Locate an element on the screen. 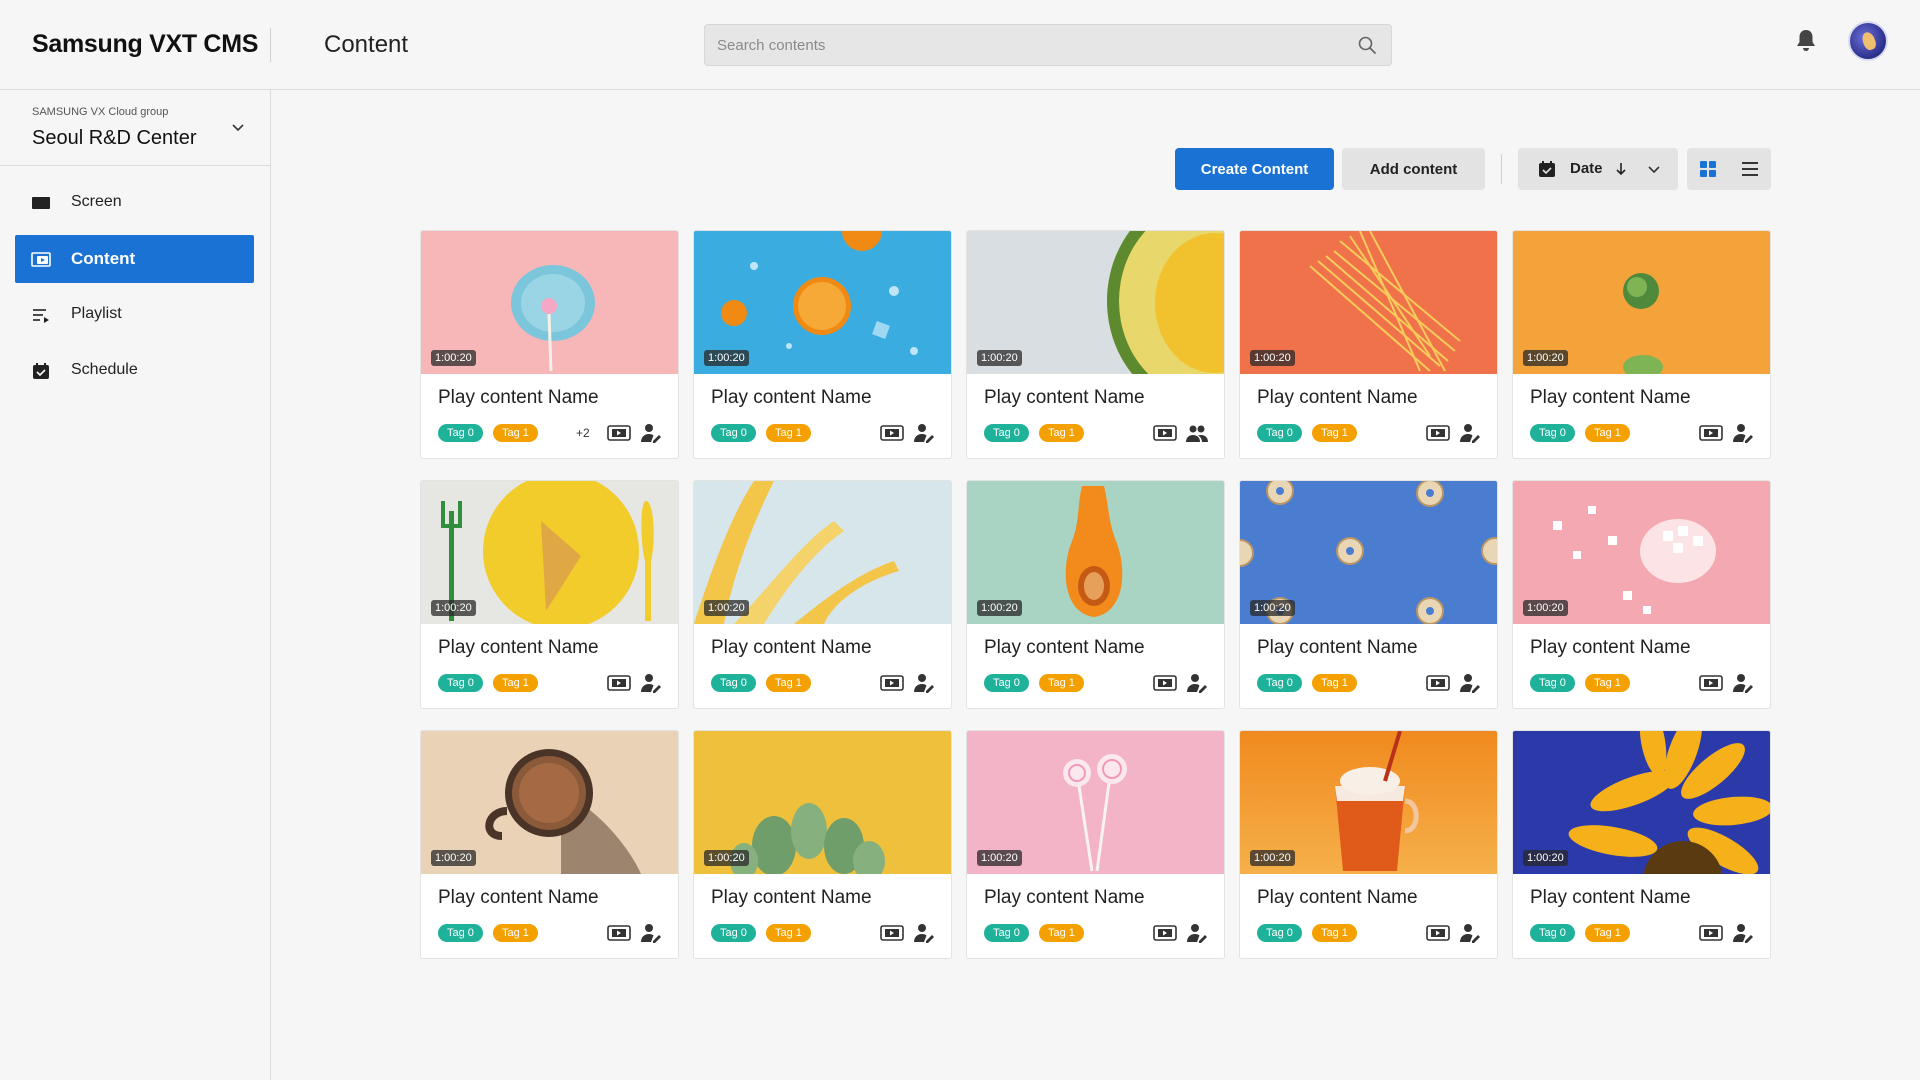 This screenshot has height=1080, width=1920. search-input is located at coordinates (1022, 45).